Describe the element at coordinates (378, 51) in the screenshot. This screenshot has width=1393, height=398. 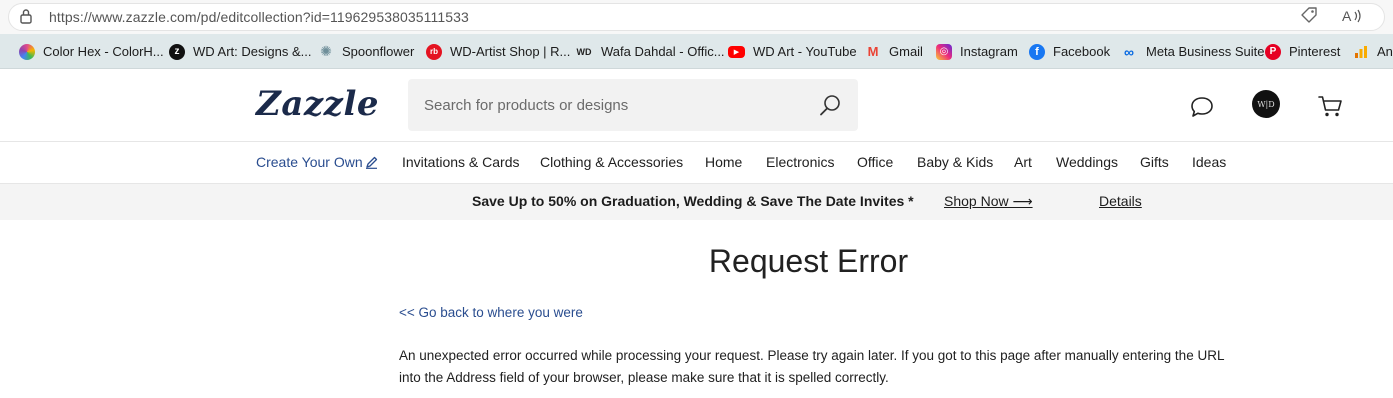
I see `bookmark-label: Spoonflower` at that location.